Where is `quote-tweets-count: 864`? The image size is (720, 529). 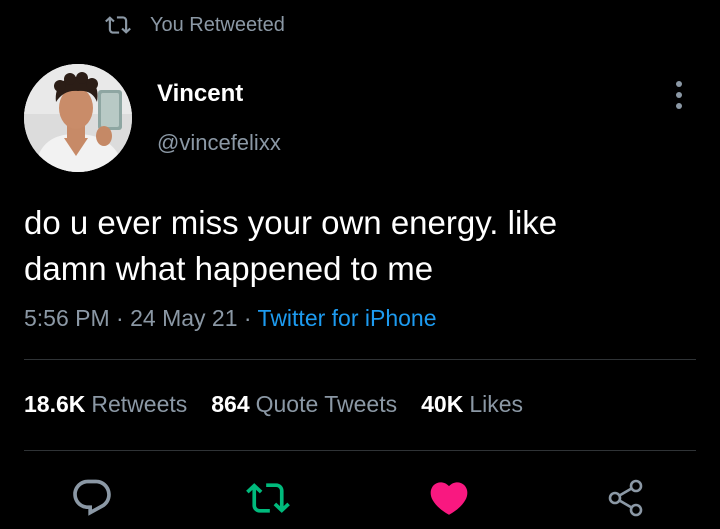
quote-tweets-count: 864 is located at coordinates (230, 404).